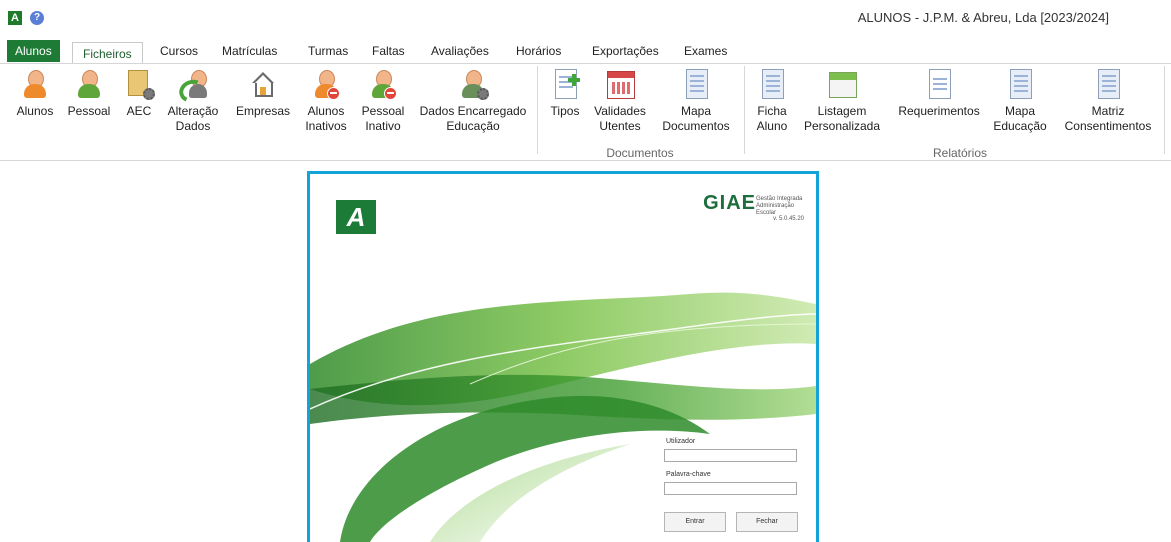 The height and width of the screenshot is (542, 1171). I want to click on enter-button: Entrar, so click(695, 522).